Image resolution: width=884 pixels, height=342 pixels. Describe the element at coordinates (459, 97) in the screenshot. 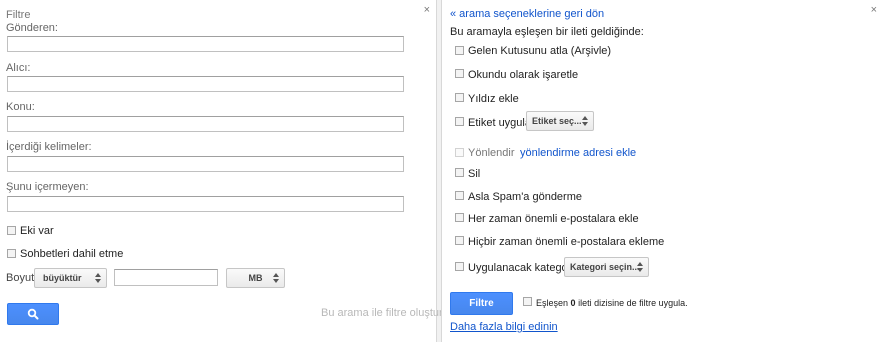

I see `star-checkbox` at that location.